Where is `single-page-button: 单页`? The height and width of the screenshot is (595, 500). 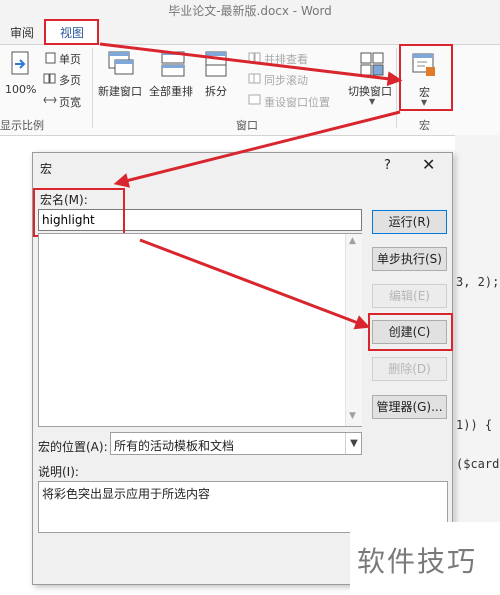
single-page-button: 单页 is located at coordinates (70, 59).